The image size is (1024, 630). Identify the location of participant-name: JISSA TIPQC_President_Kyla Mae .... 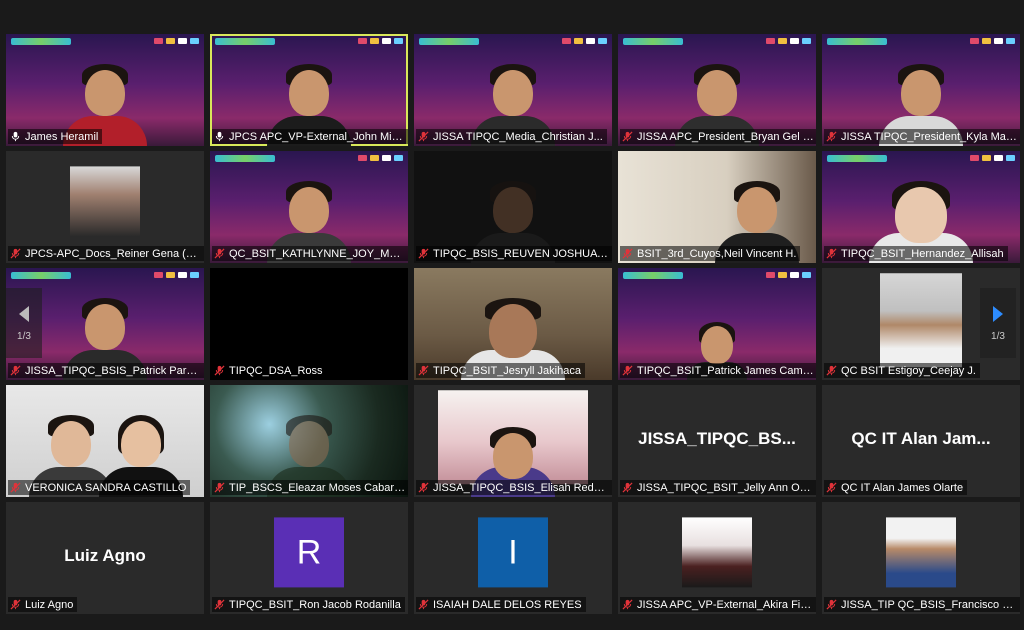
(929, 136).